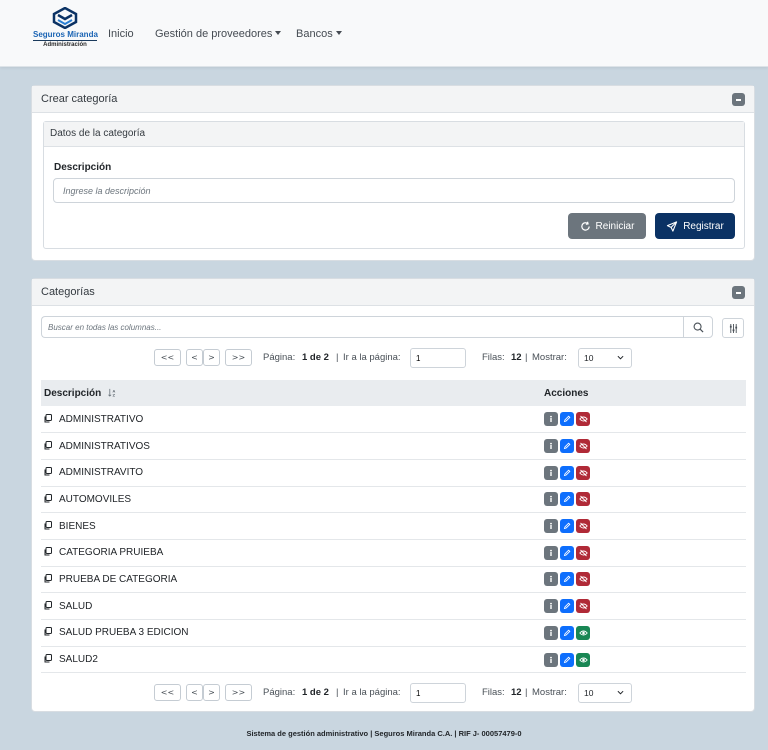 The image size is (768, 750). I want to click on send-icon, so click(672, 226).